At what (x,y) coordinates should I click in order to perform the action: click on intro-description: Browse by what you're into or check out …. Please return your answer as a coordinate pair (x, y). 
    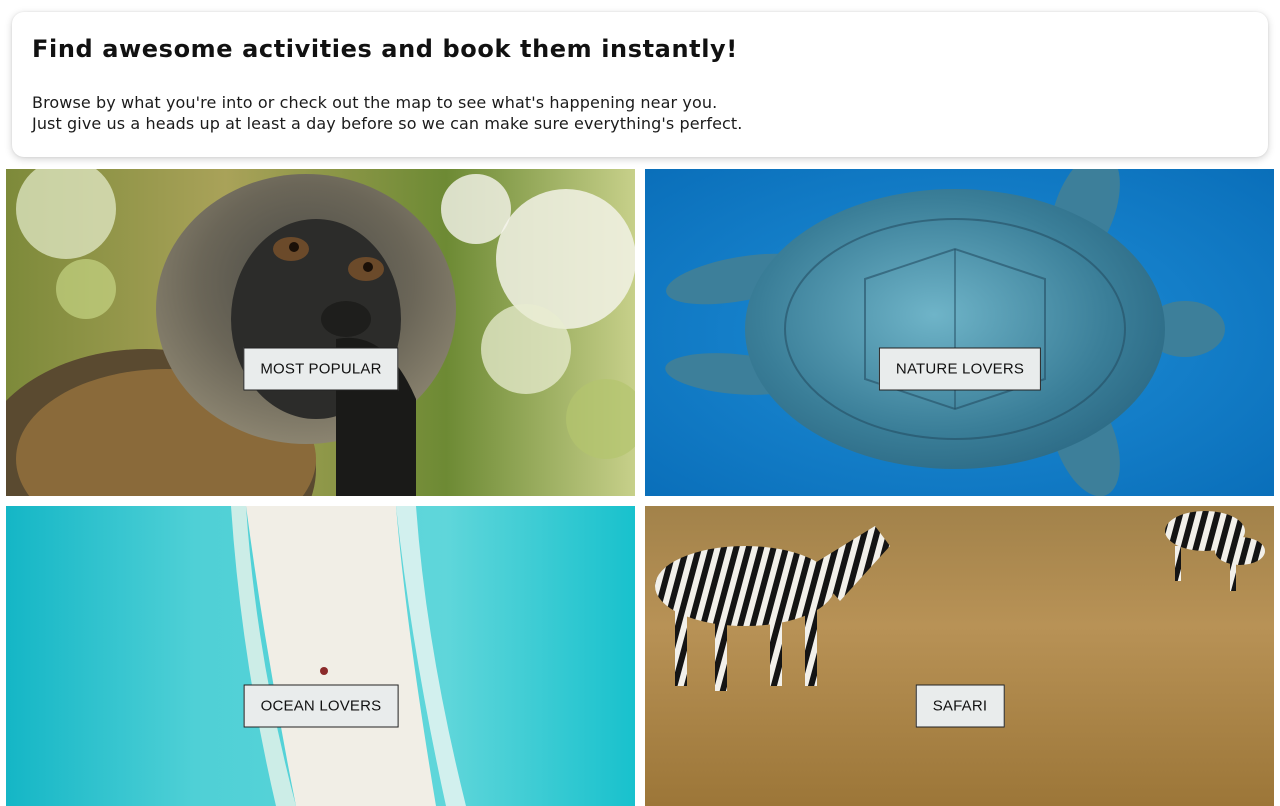
    Looking at the image, I should click on (640, 113).